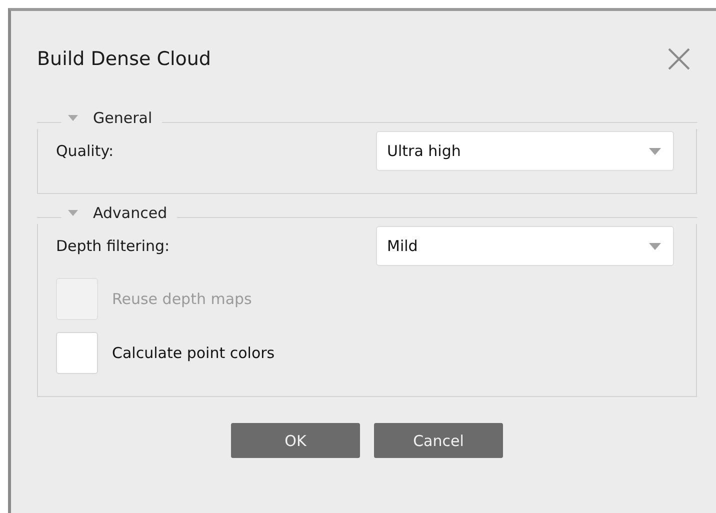  What do you see at coordinates (122, 118) in the screenshot?
I see `group-title: General` at bounding box center [122, 118].